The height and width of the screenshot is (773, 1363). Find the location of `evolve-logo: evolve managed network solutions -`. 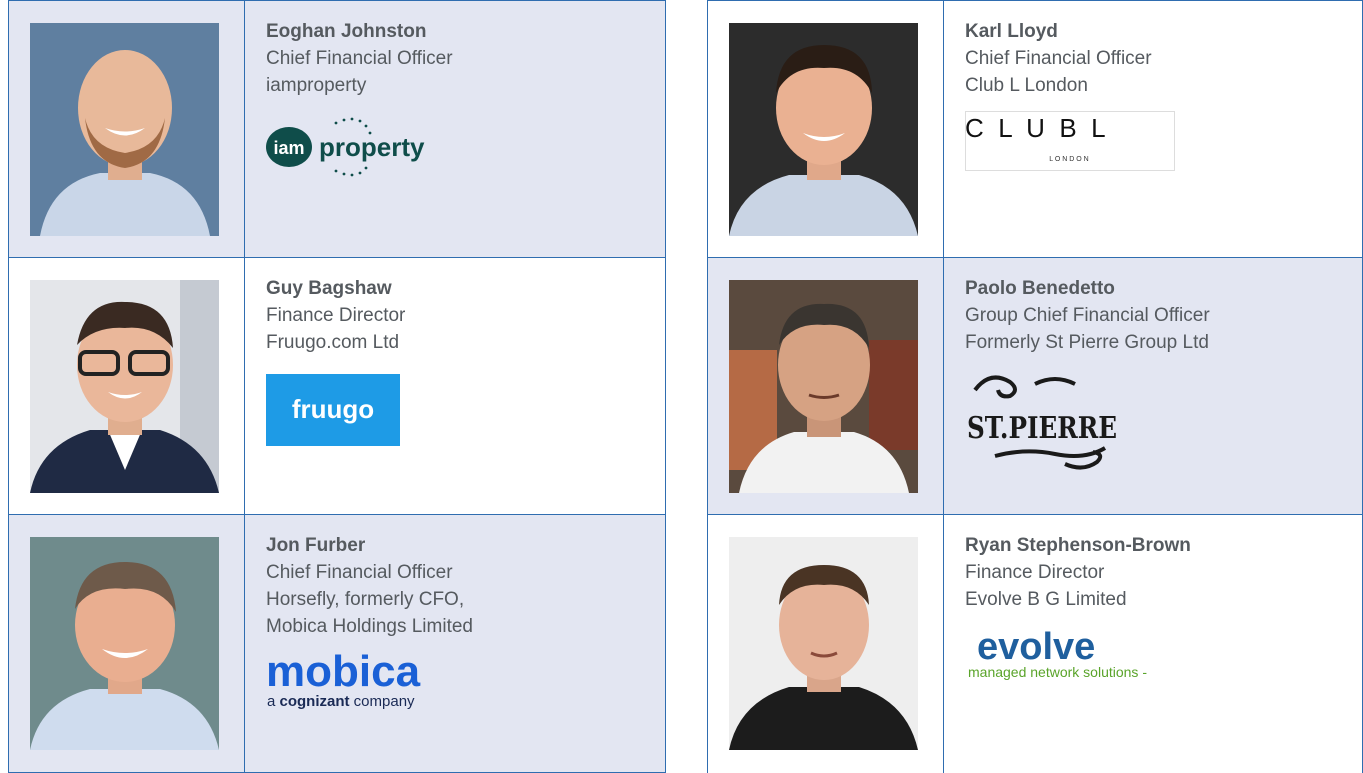

evolve-logo: evolve managed network solutions - is located at coordinates (1163, 653).